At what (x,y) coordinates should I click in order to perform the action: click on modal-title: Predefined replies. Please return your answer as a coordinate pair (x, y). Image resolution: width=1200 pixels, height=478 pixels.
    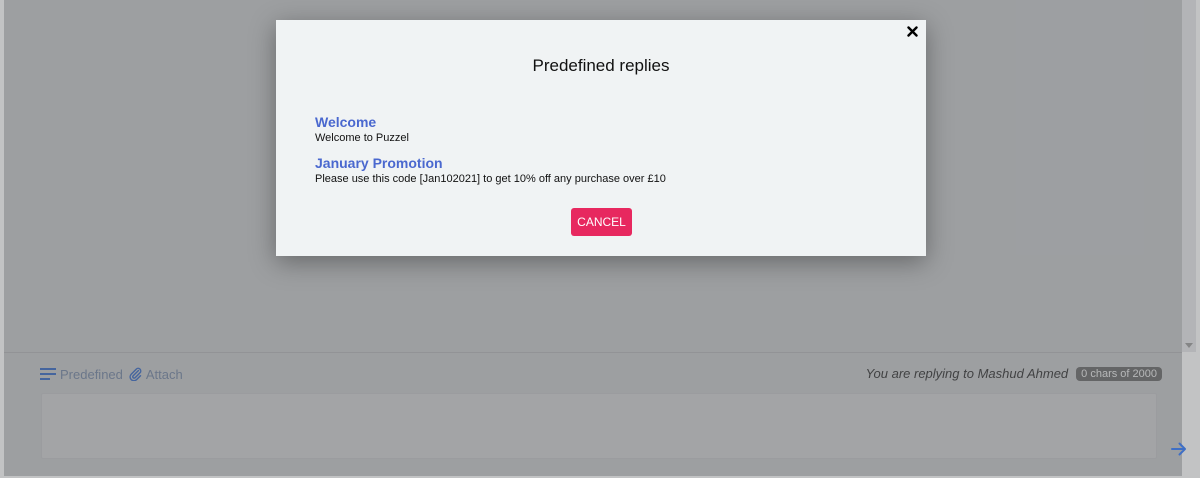
    Looking at the image, I should click on (601, 65).